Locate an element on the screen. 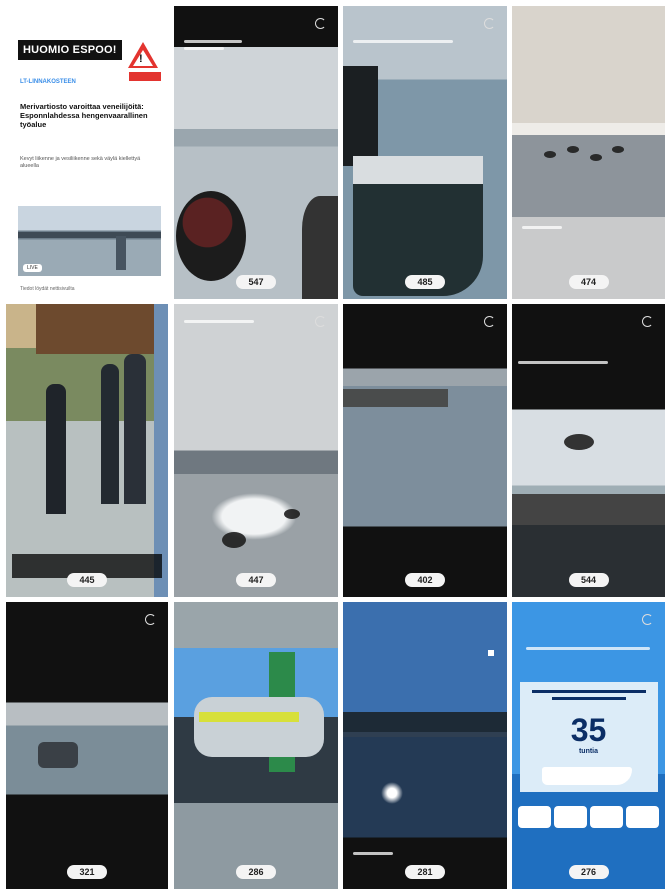  alert-tag: HUOMIO ESPOO! is located at coordinates (70, 50).